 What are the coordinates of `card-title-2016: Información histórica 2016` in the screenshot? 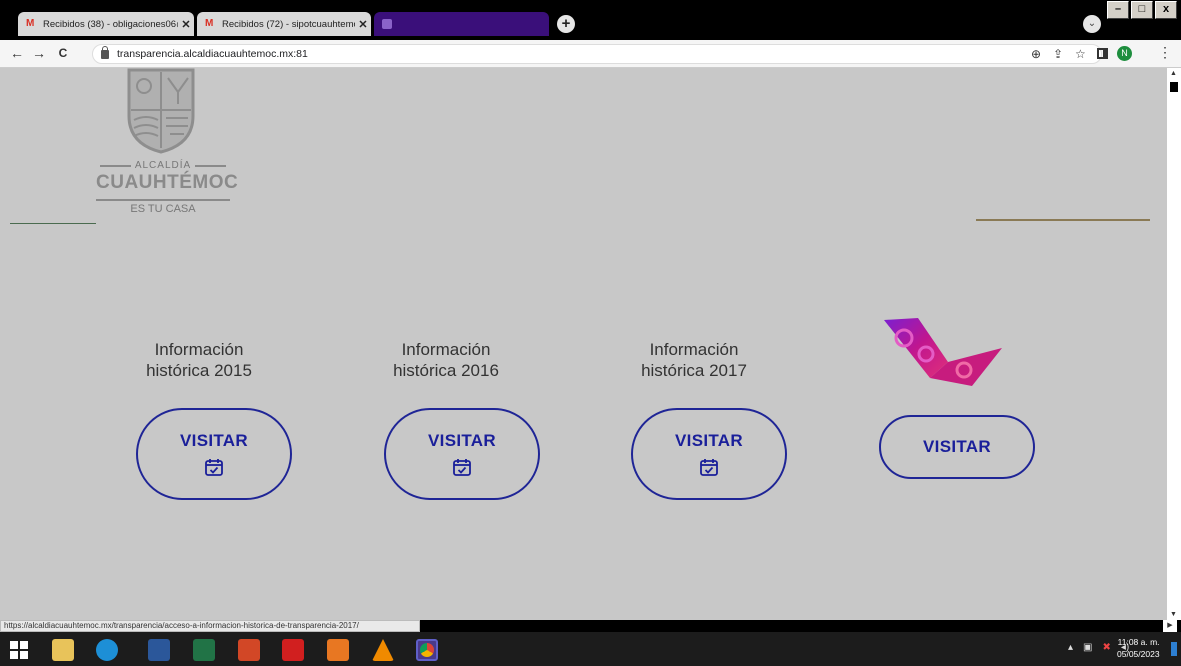 It's located at (446, 360).